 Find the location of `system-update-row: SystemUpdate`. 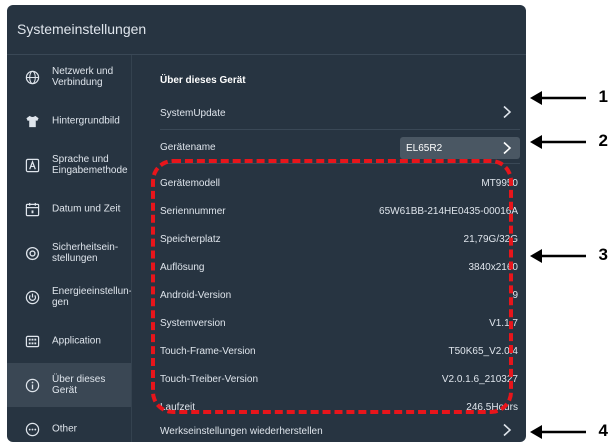

system-update-row: SystemUpdate is located at coordinates (340, 113).